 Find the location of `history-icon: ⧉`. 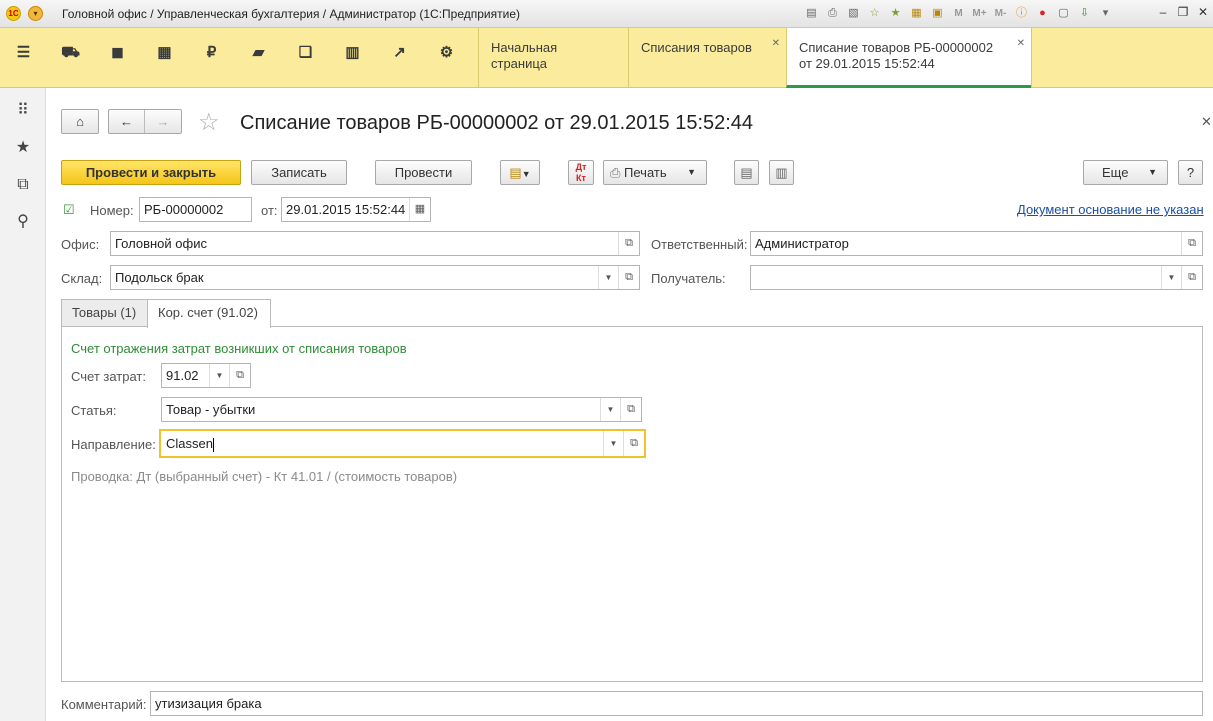

history-icon: ⧉ is located at coordinates (23, 184).